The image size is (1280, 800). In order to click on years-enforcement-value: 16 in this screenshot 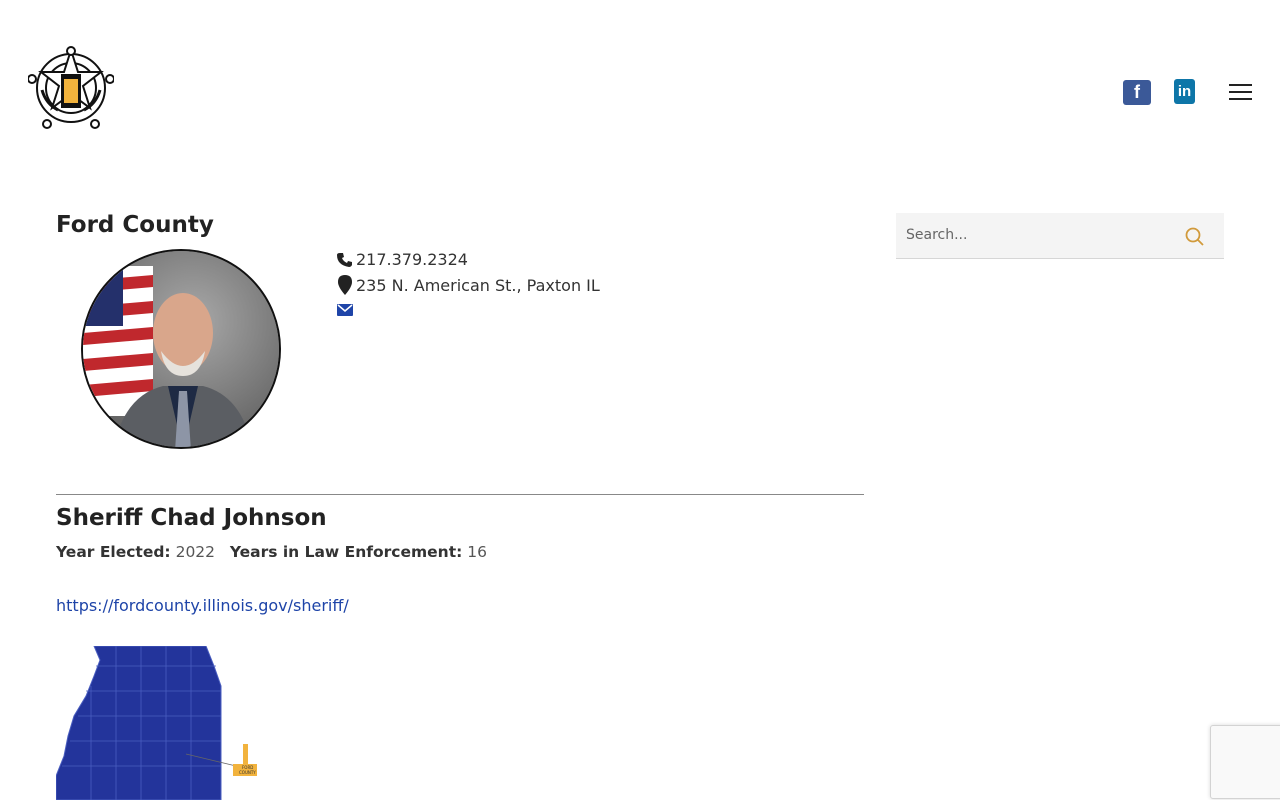, I will do `click(477, 552)`.